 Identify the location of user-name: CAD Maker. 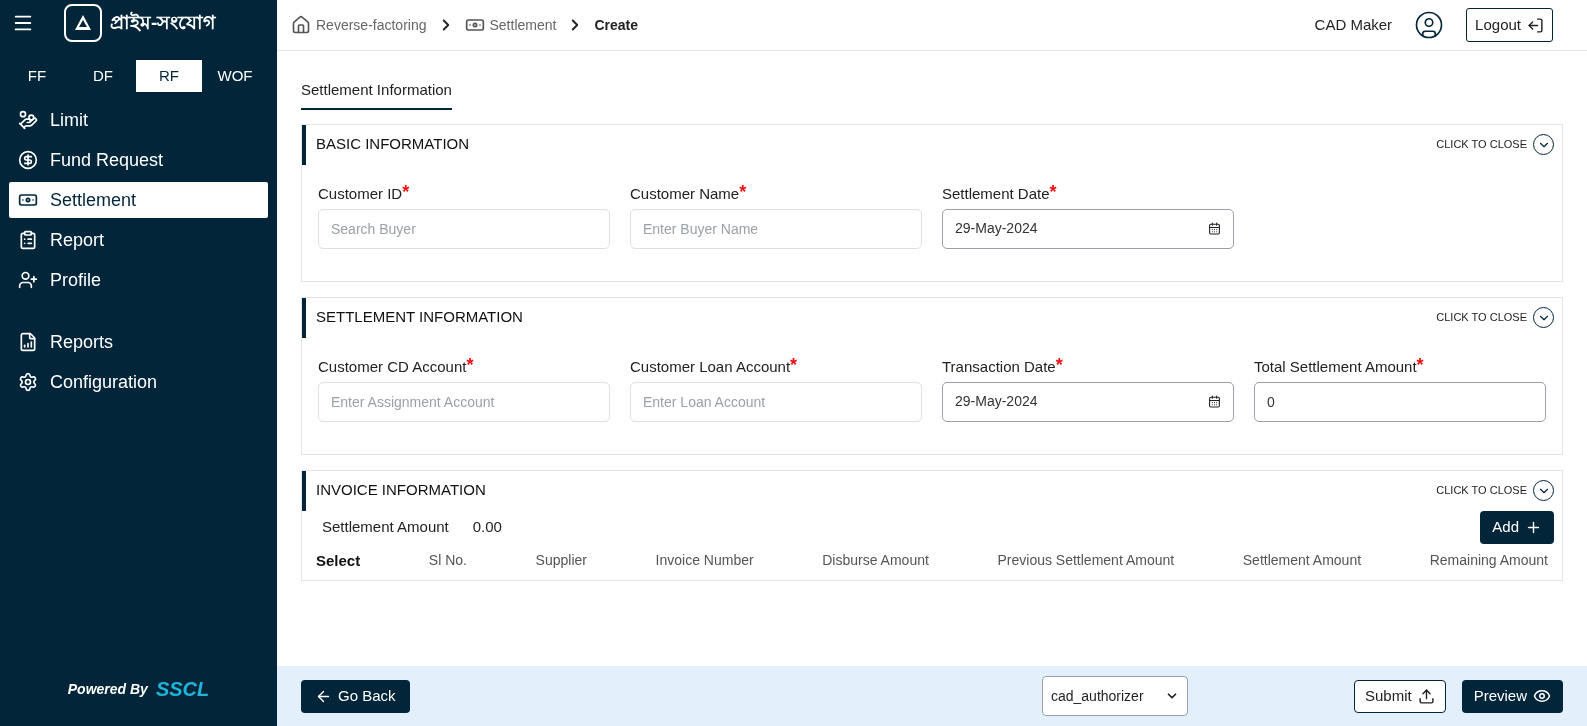
(1353, 24).